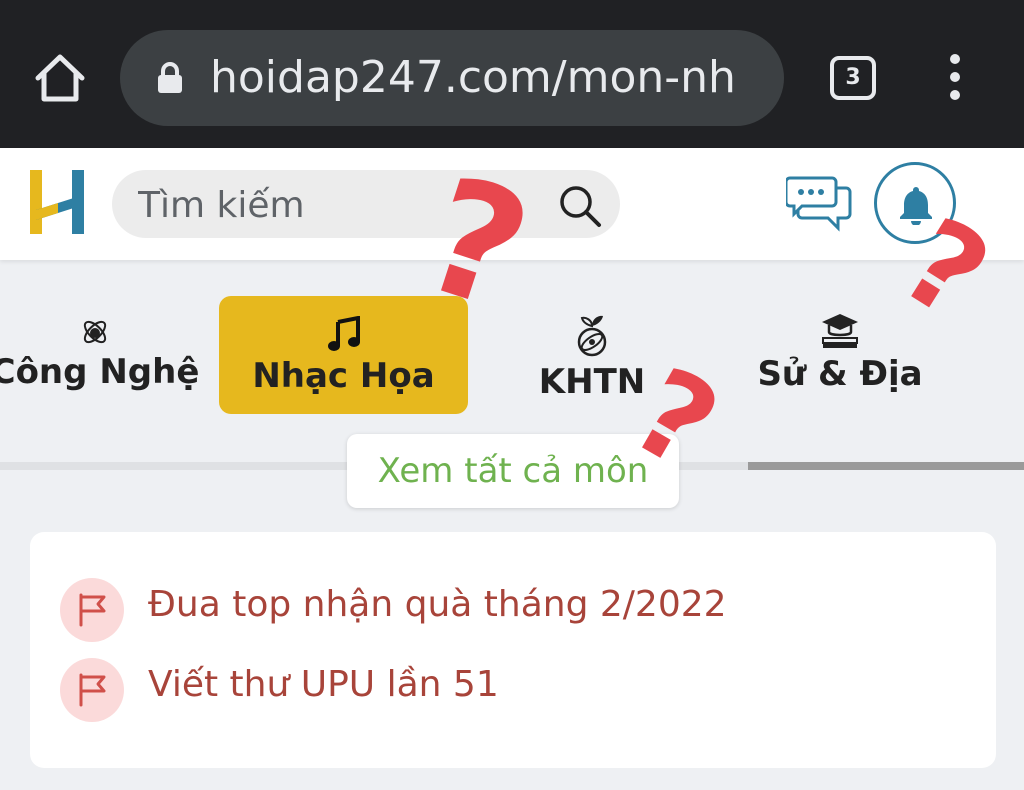  I want to click on tab-switcher-button: 3, so click(853, 78).